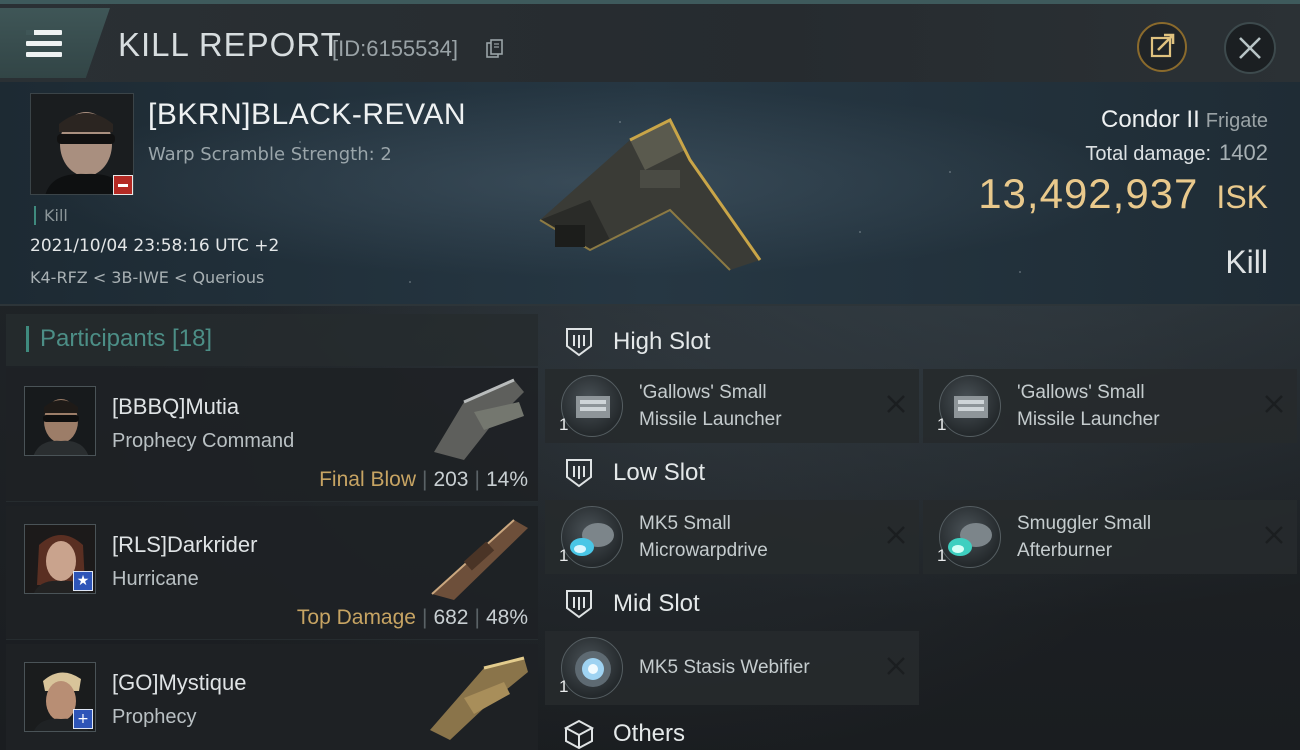 Image resolution: width=1300 pixels, height=750 pixels. I want to click on victim-name: [BKRN]BLACK-REVAN, so click(307, 115).